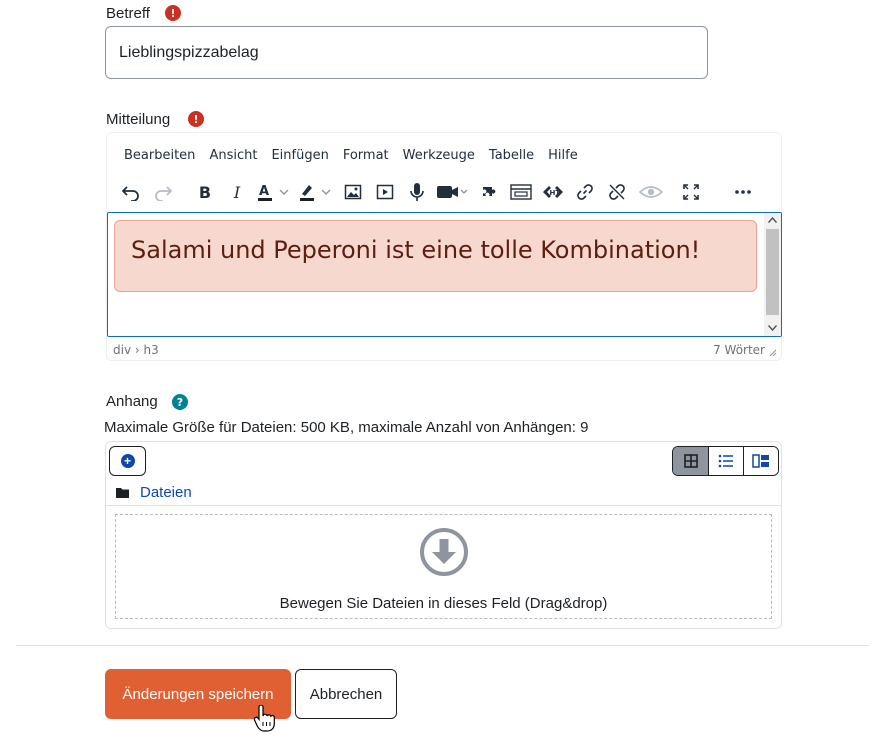  What do you see at coordinates (138, 119) in the screenshot?
I see `message-label: Mitteilung` at bounding box center [138, 119].